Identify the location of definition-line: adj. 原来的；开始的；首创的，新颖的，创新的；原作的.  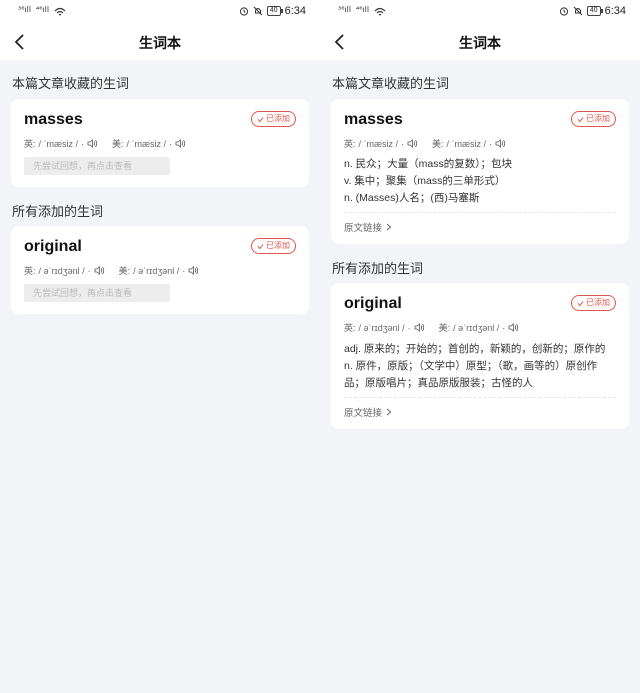
(475, 349).